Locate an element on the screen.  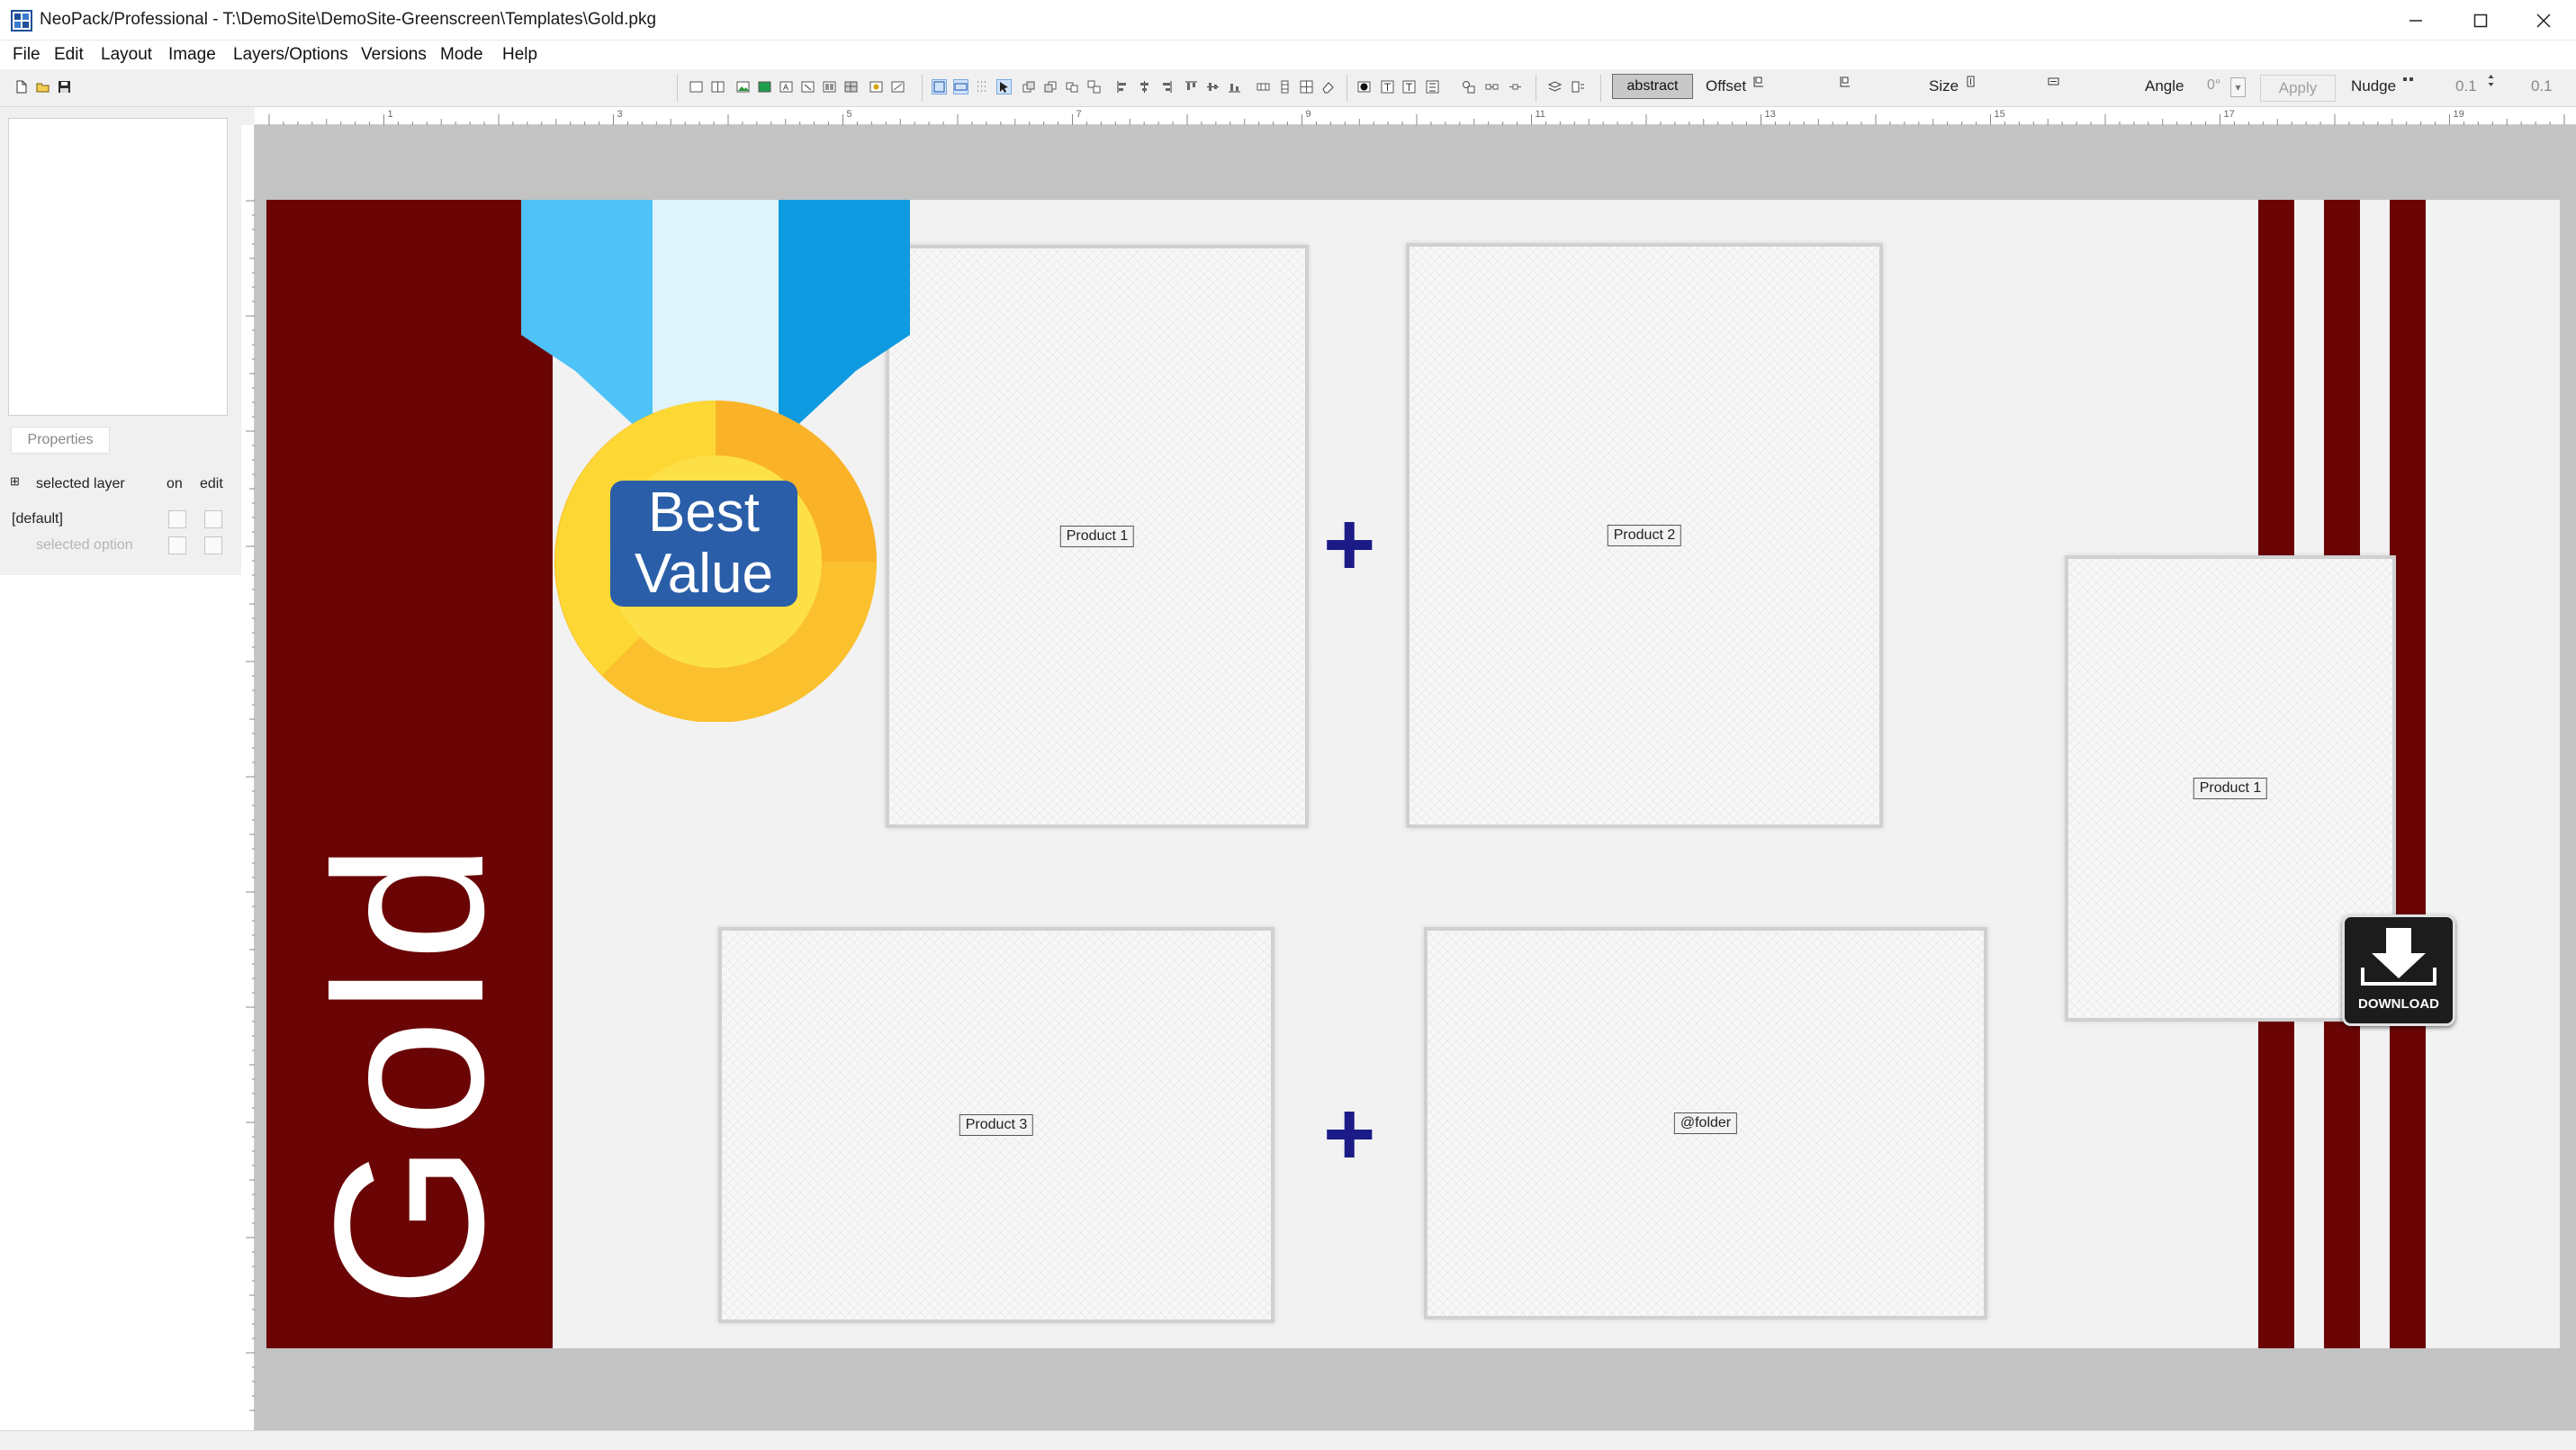
open-folder-icon is located at coordinates (43, 87).